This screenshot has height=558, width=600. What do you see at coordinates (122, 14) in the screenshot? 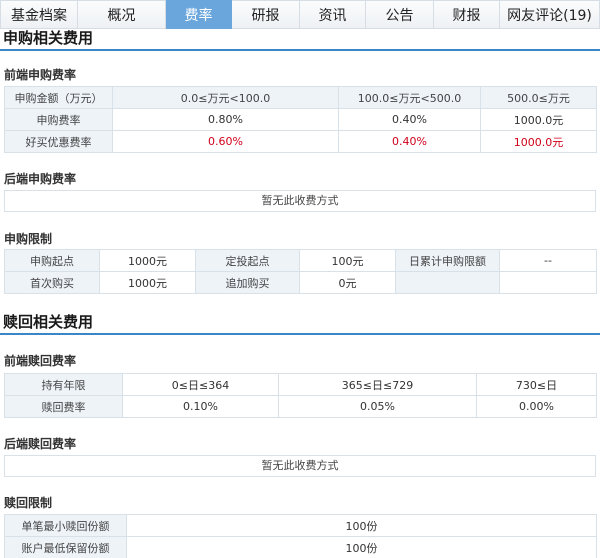
I see `tab-overview: 概况` at bounding box center [122, 14].